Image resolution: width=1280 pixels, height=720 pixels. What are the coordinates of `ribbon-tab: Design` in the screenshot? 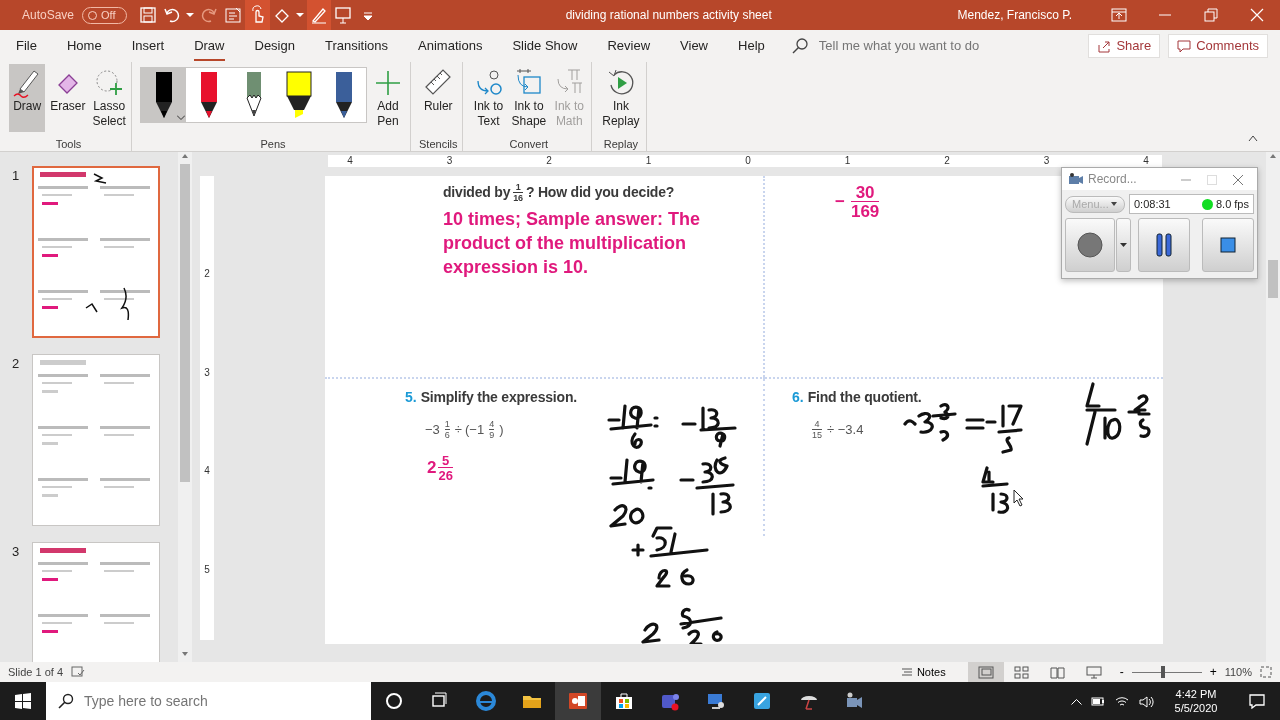 It's located at (274, 46).